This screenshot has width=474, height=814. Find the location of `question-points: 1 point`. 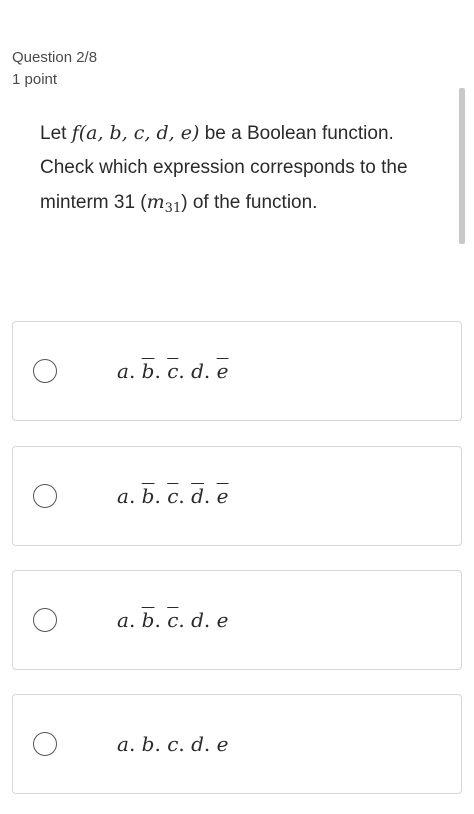

question-points: 1 point is located at coordinates (35, 79).